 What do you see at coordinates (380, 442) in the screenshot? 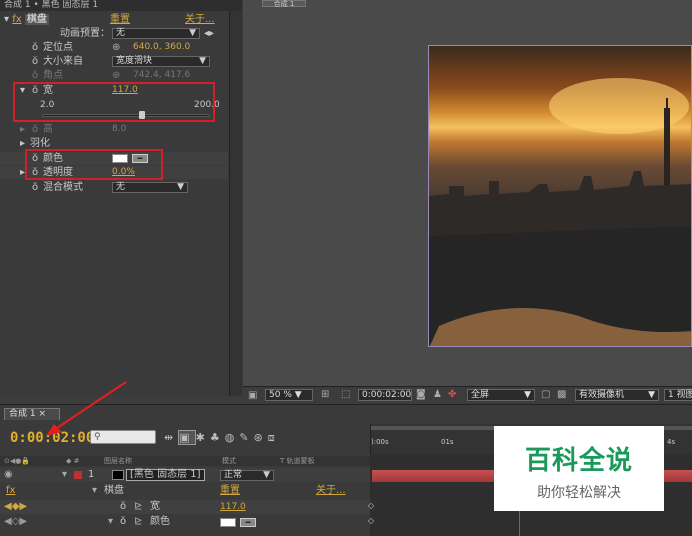
I see `ruler-start-label: ):00s` at bounding box center [380, 442].